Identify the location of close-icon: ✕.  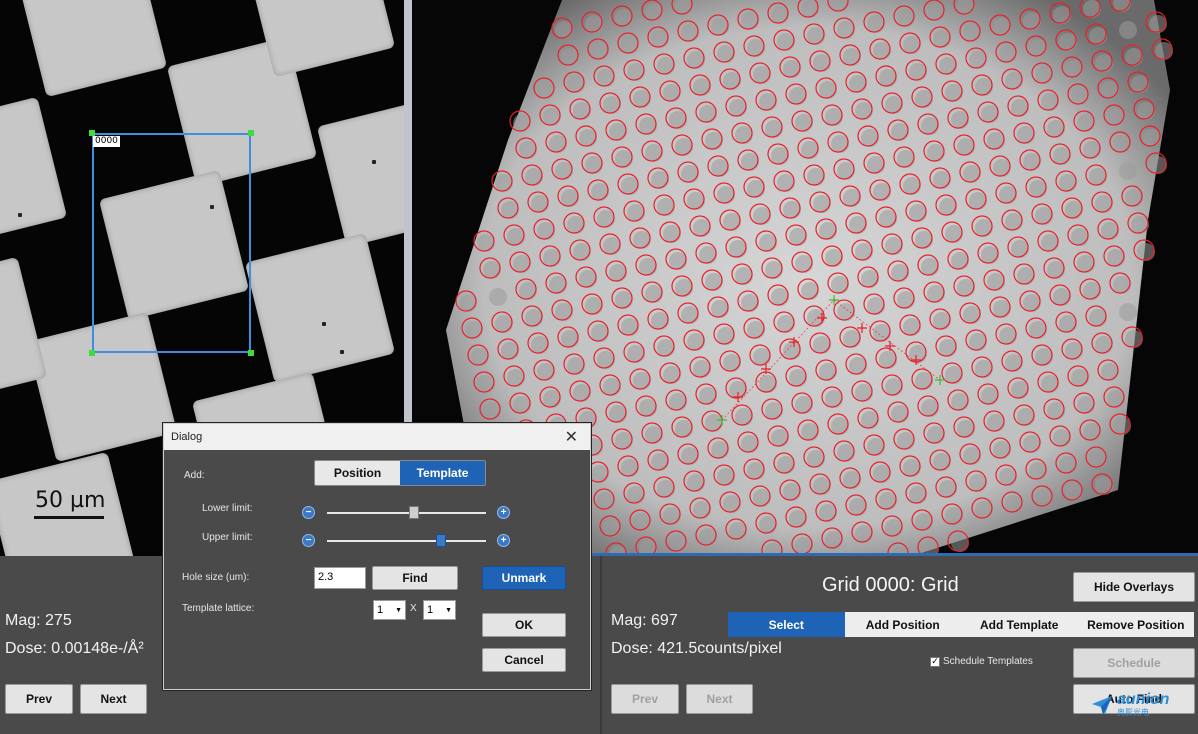
(571, 437).